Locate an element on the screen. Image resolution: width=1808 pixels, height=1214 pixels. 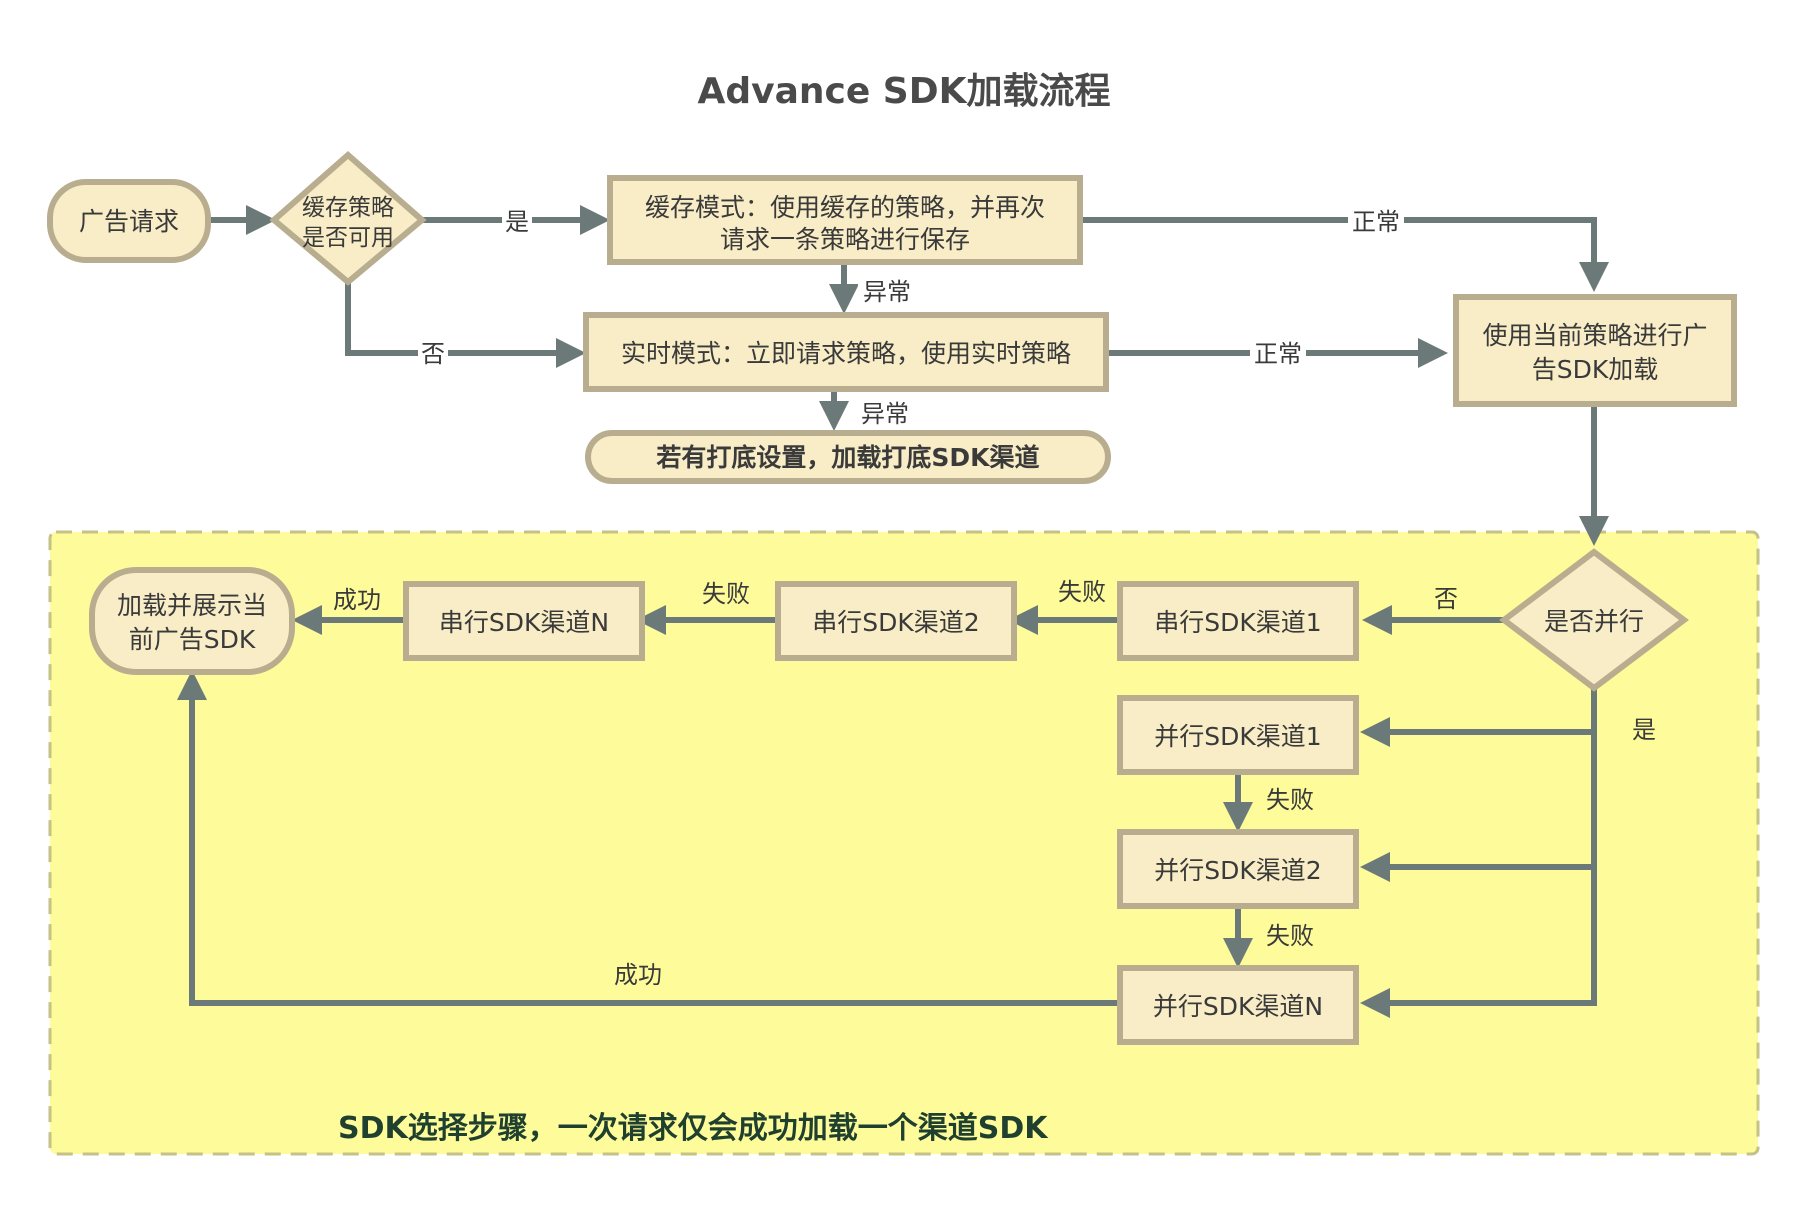
node-realtime-mode-label: 实时模式：立即请求策略，使用实时策略 is located at coordinates (846, 353).